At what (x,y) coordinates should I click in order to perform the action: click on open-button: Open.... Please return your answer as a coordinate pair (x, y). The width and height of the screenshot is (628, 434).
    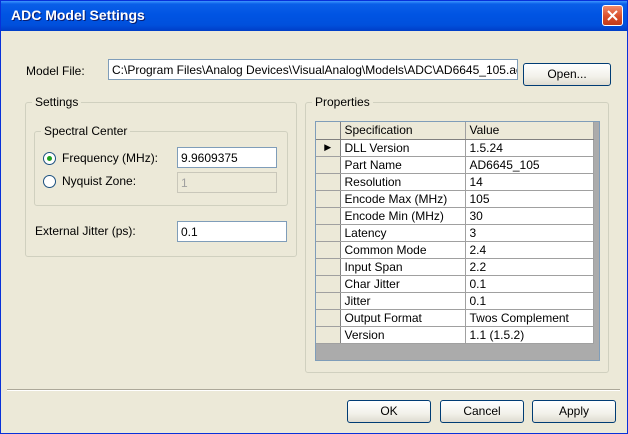
    Looking at the image, I should click on (567, 74).